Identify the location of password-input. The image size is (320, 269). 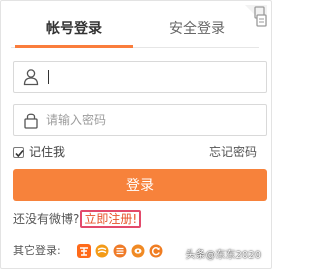
(151, 120).